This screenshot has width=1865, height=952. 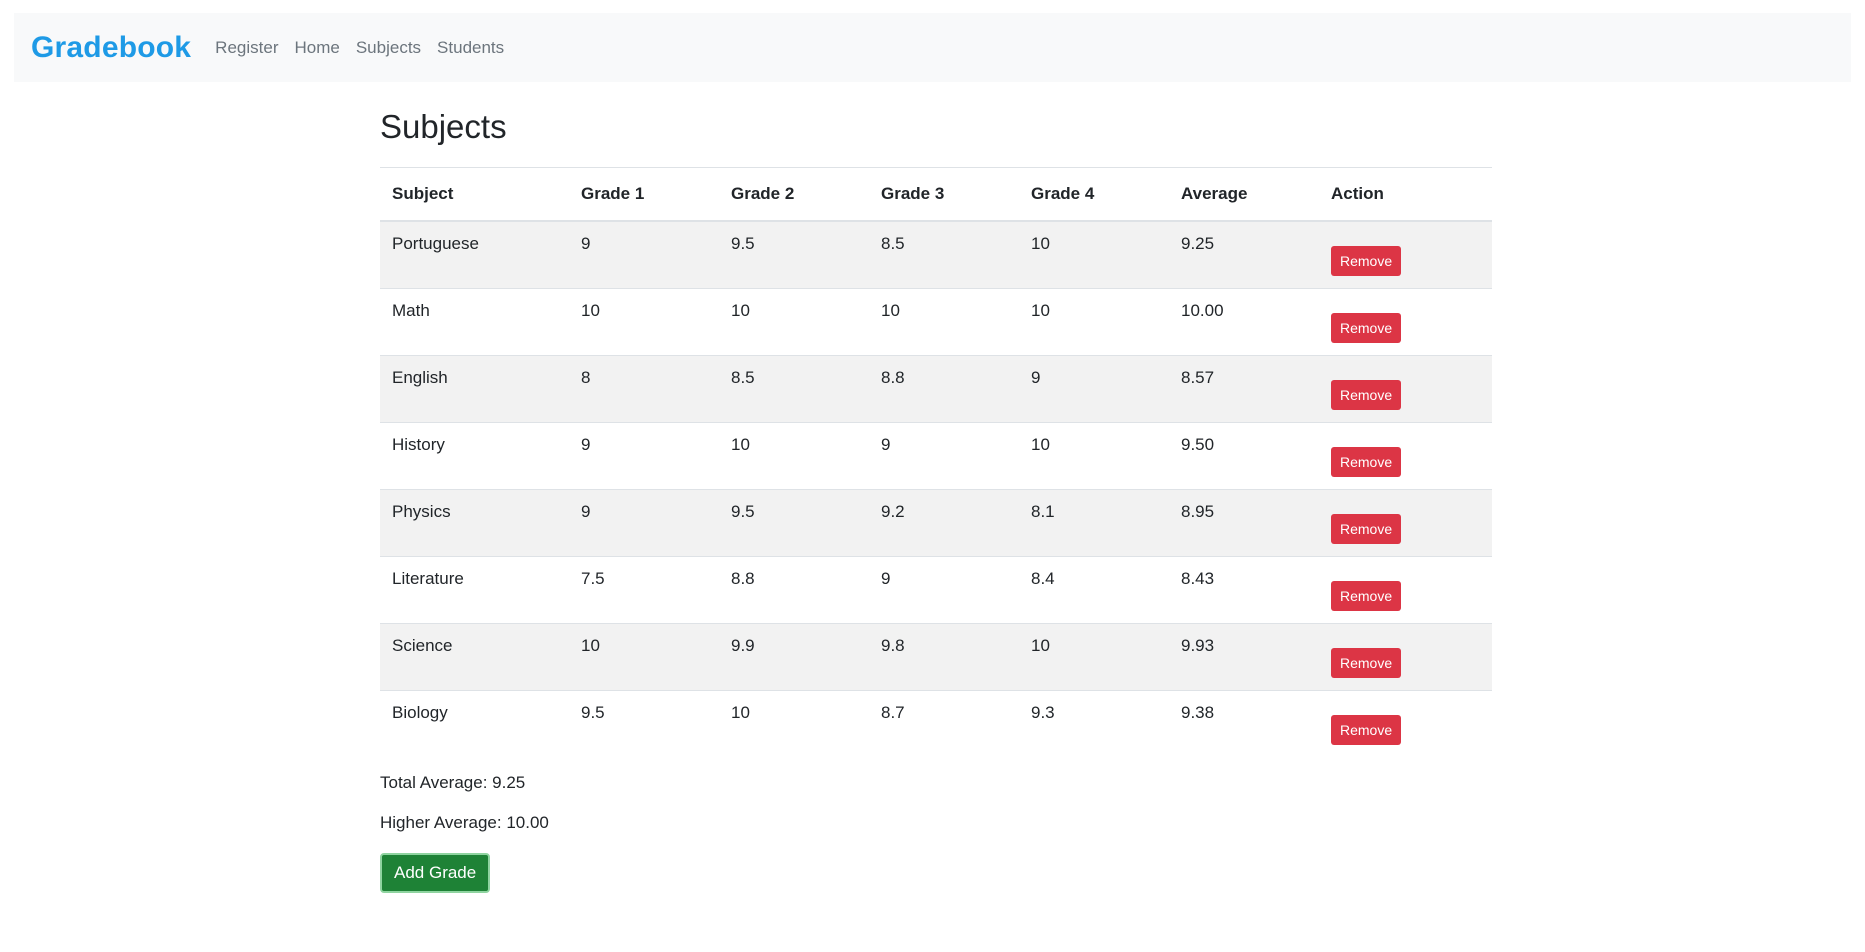 I want to click on cell-grade-3: 9.2, so click(x=944, y=522).